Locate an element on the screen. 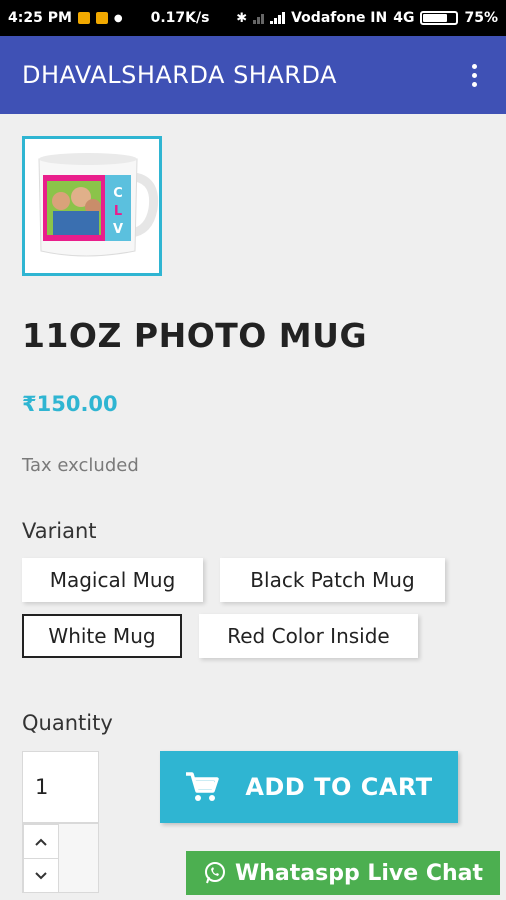 This screenshot has width=506, height=900. bluetooth-icon: ✱ is located at coordinates (242, 18).